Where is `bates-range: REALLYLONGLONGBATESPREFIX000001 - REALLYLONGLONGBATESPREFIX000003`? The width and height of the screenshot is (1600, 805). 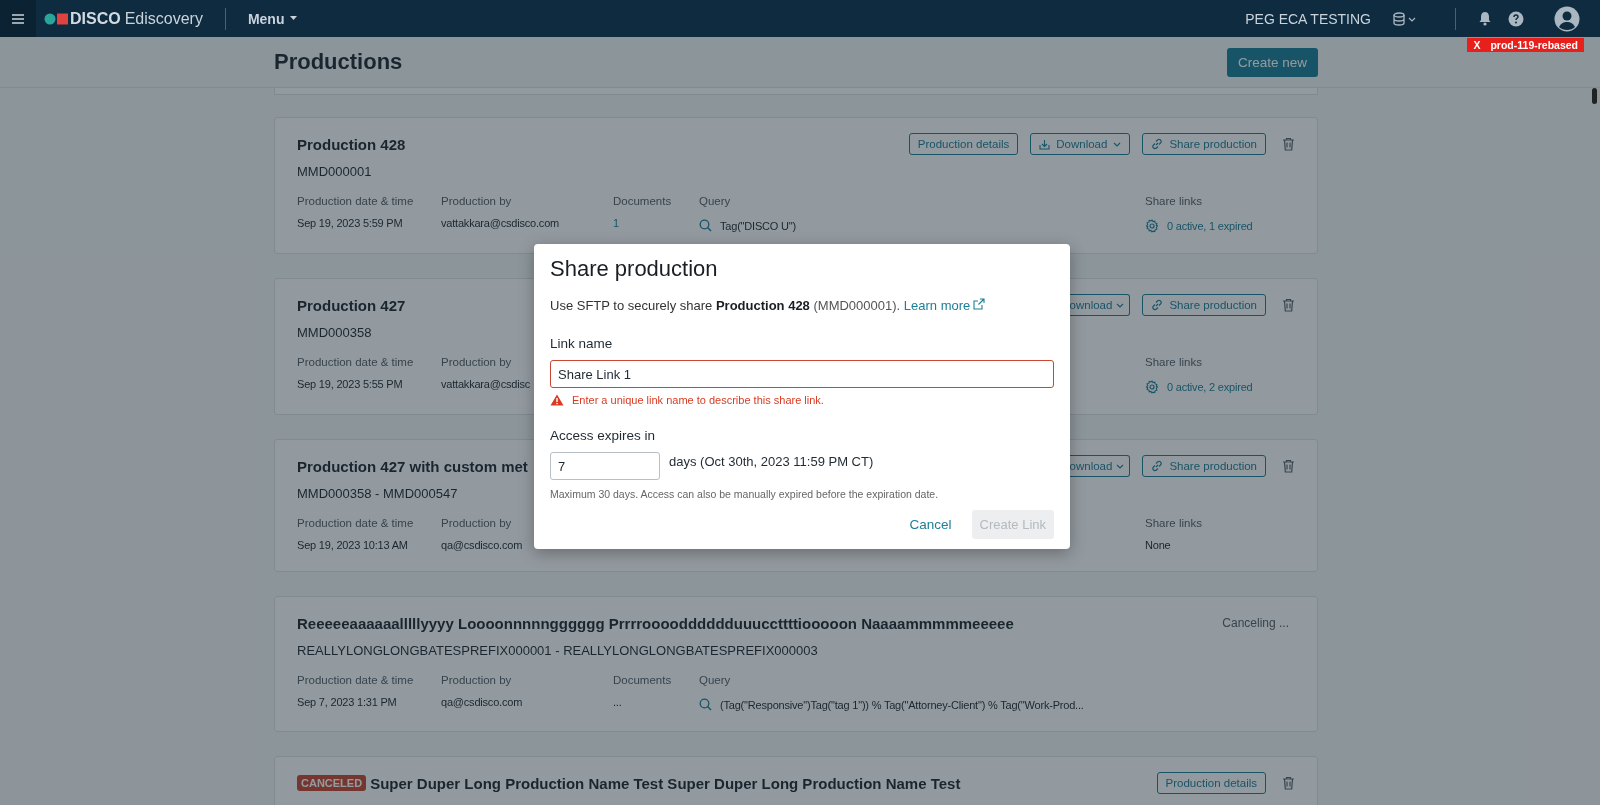
bates-range: REALLYLONGLONGBATESPREFIX000001 - REALLYLONGLONGBATESPREFIX000003 is located at coordinates (557, 650).